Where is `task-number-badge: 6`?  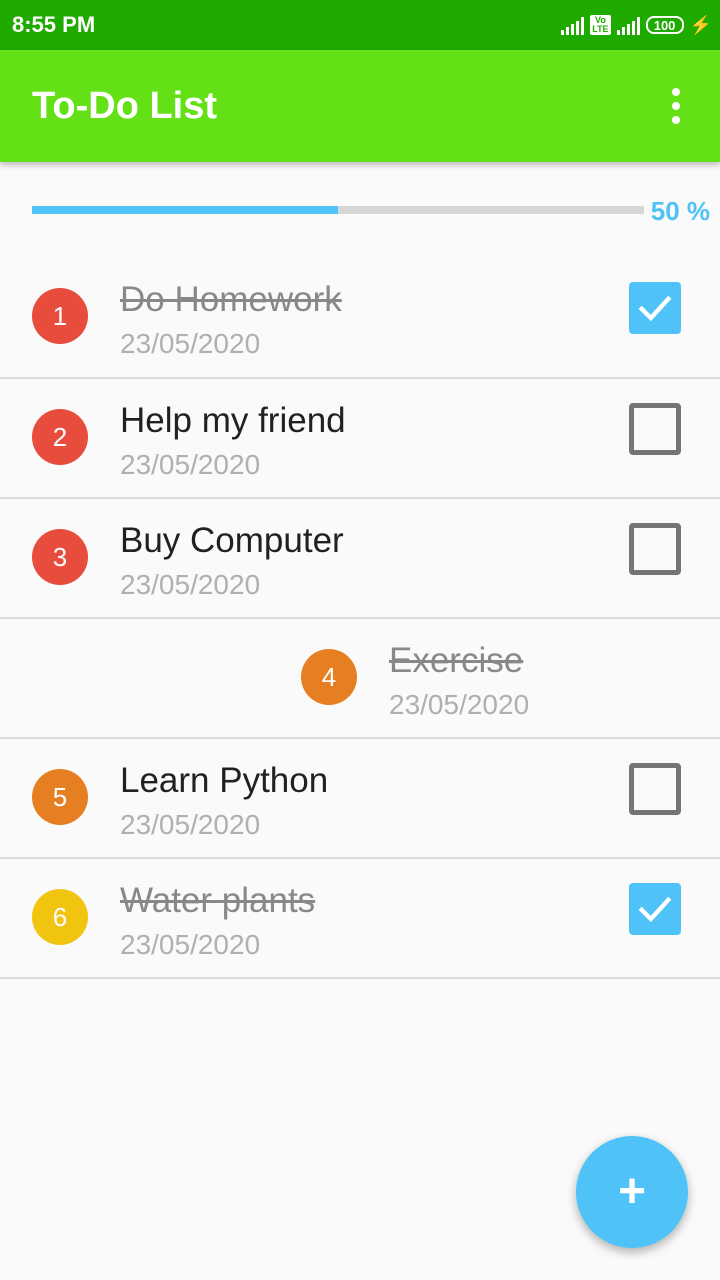
task-number-badge: 6 is located at coordinates (60, 917).